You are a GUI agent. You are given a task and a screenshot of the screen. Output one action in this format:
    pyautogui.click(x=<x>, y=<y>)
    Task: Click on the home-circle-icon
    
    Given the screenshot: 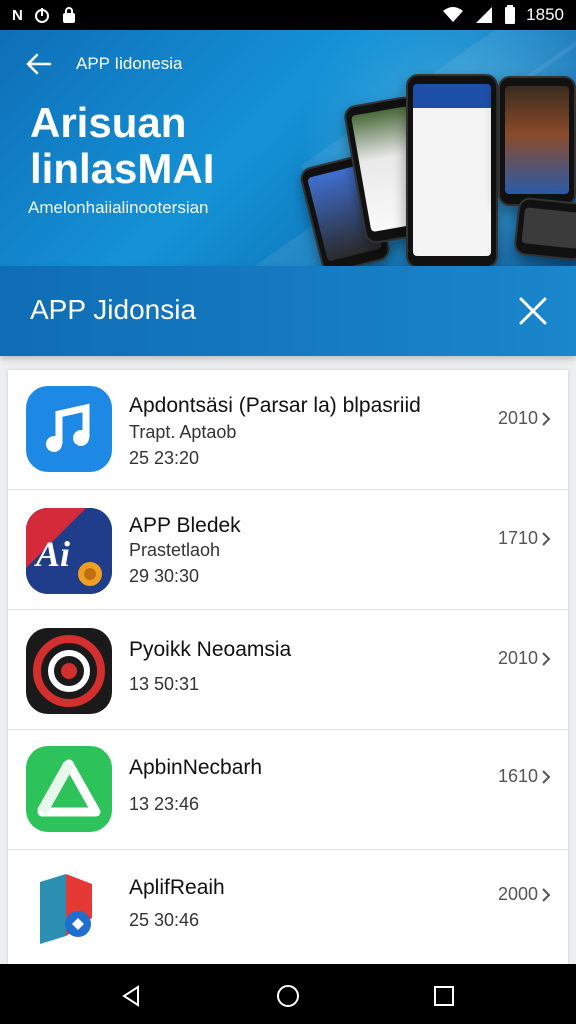 What is the action you would take?
    pyautogui.click(x=288, y=996)
    